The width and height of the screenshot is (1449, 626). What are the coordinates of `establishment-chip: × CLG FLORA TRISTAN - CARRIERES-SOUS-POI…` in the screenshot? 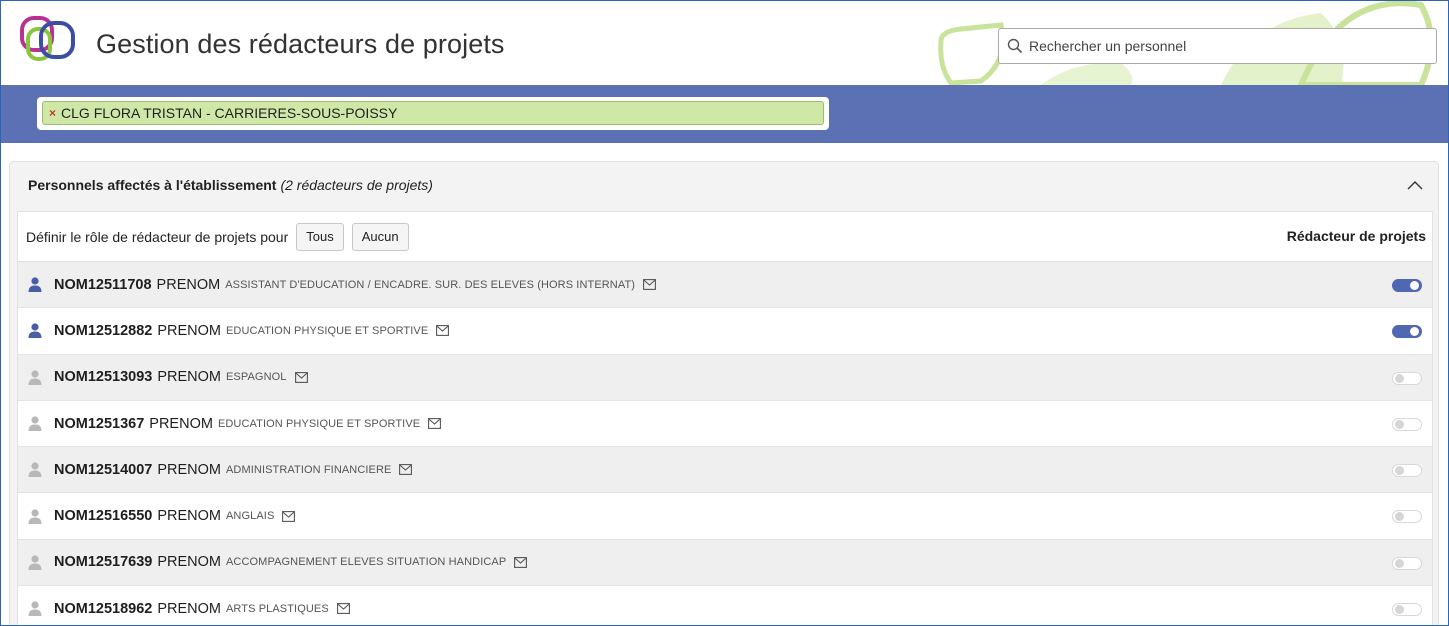 It's located at (433, 113).